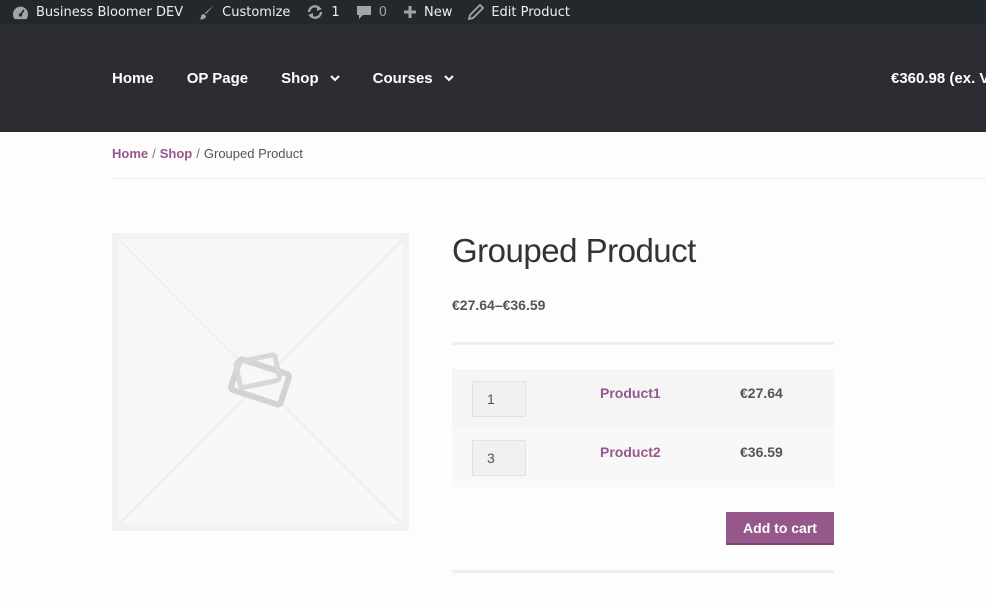  What do you see at coordinates (130, 153) in the screenshot?
I see `breadcrumb-home-link: Home` at bounding box center [130, 153].